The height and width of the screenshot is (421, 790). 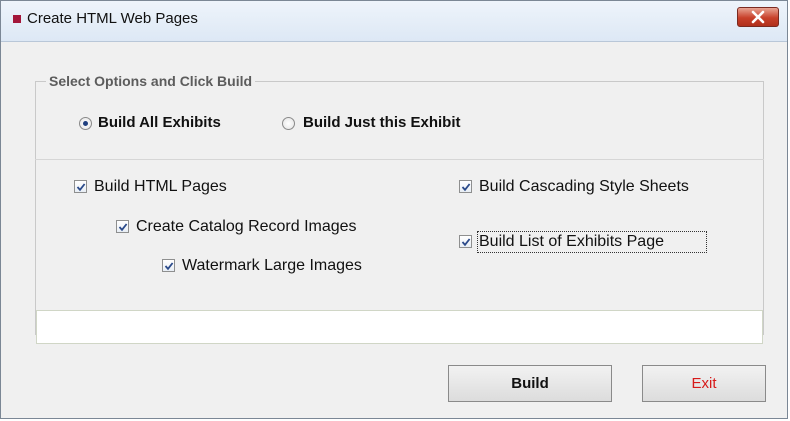 What do you see at coordinates (584, 187) in the screenshot?
I see `checkbox-label-cascading: Build Cascading Style Sheets` at bounding box center [584, 187].